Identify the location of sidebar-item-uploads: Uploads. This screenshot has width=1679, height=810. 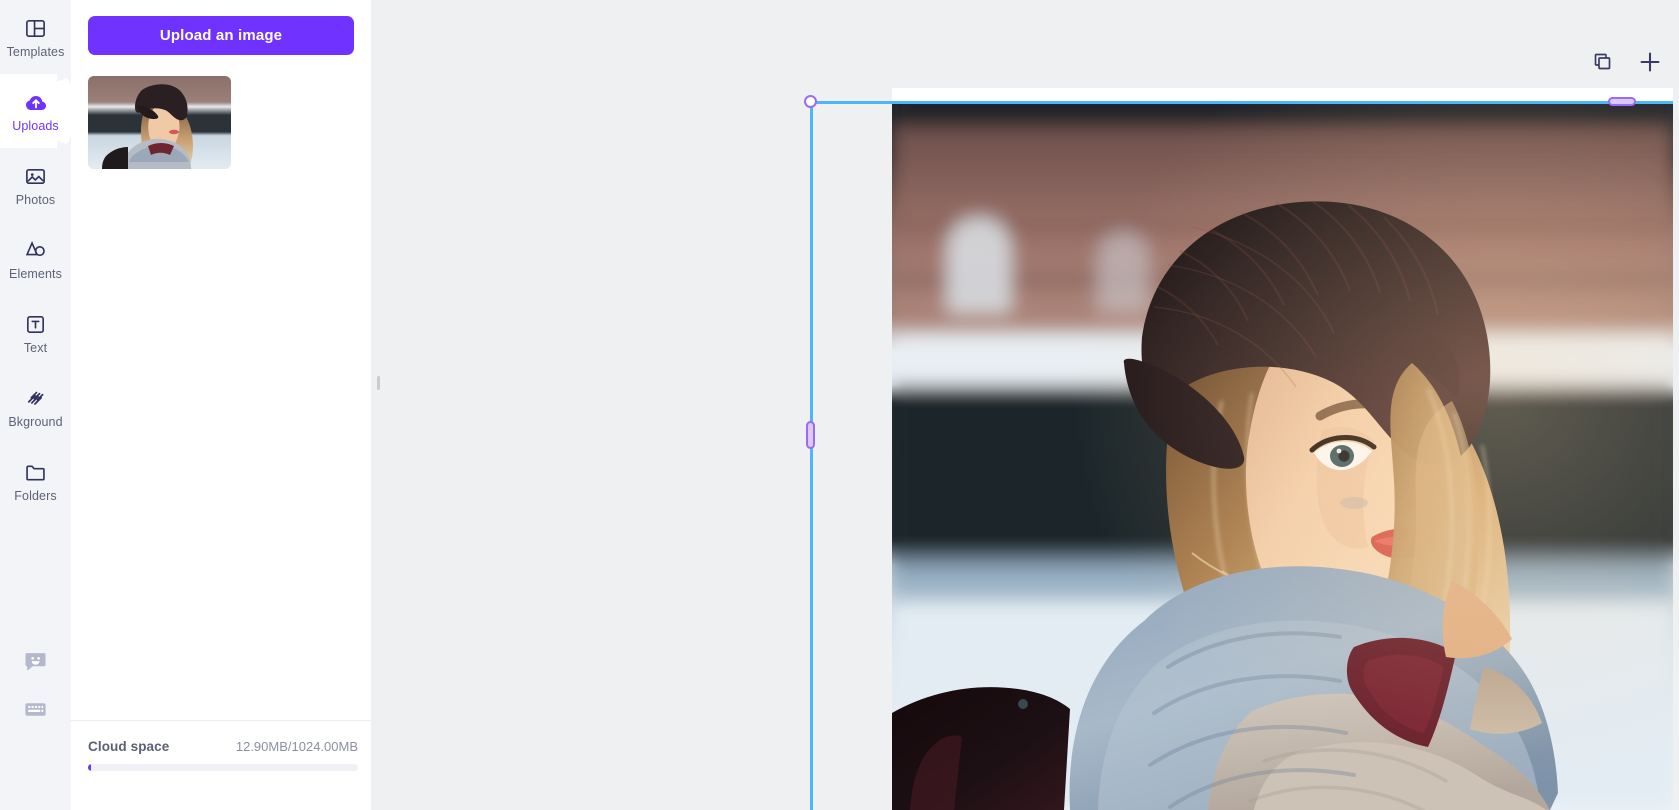
(35, 111).